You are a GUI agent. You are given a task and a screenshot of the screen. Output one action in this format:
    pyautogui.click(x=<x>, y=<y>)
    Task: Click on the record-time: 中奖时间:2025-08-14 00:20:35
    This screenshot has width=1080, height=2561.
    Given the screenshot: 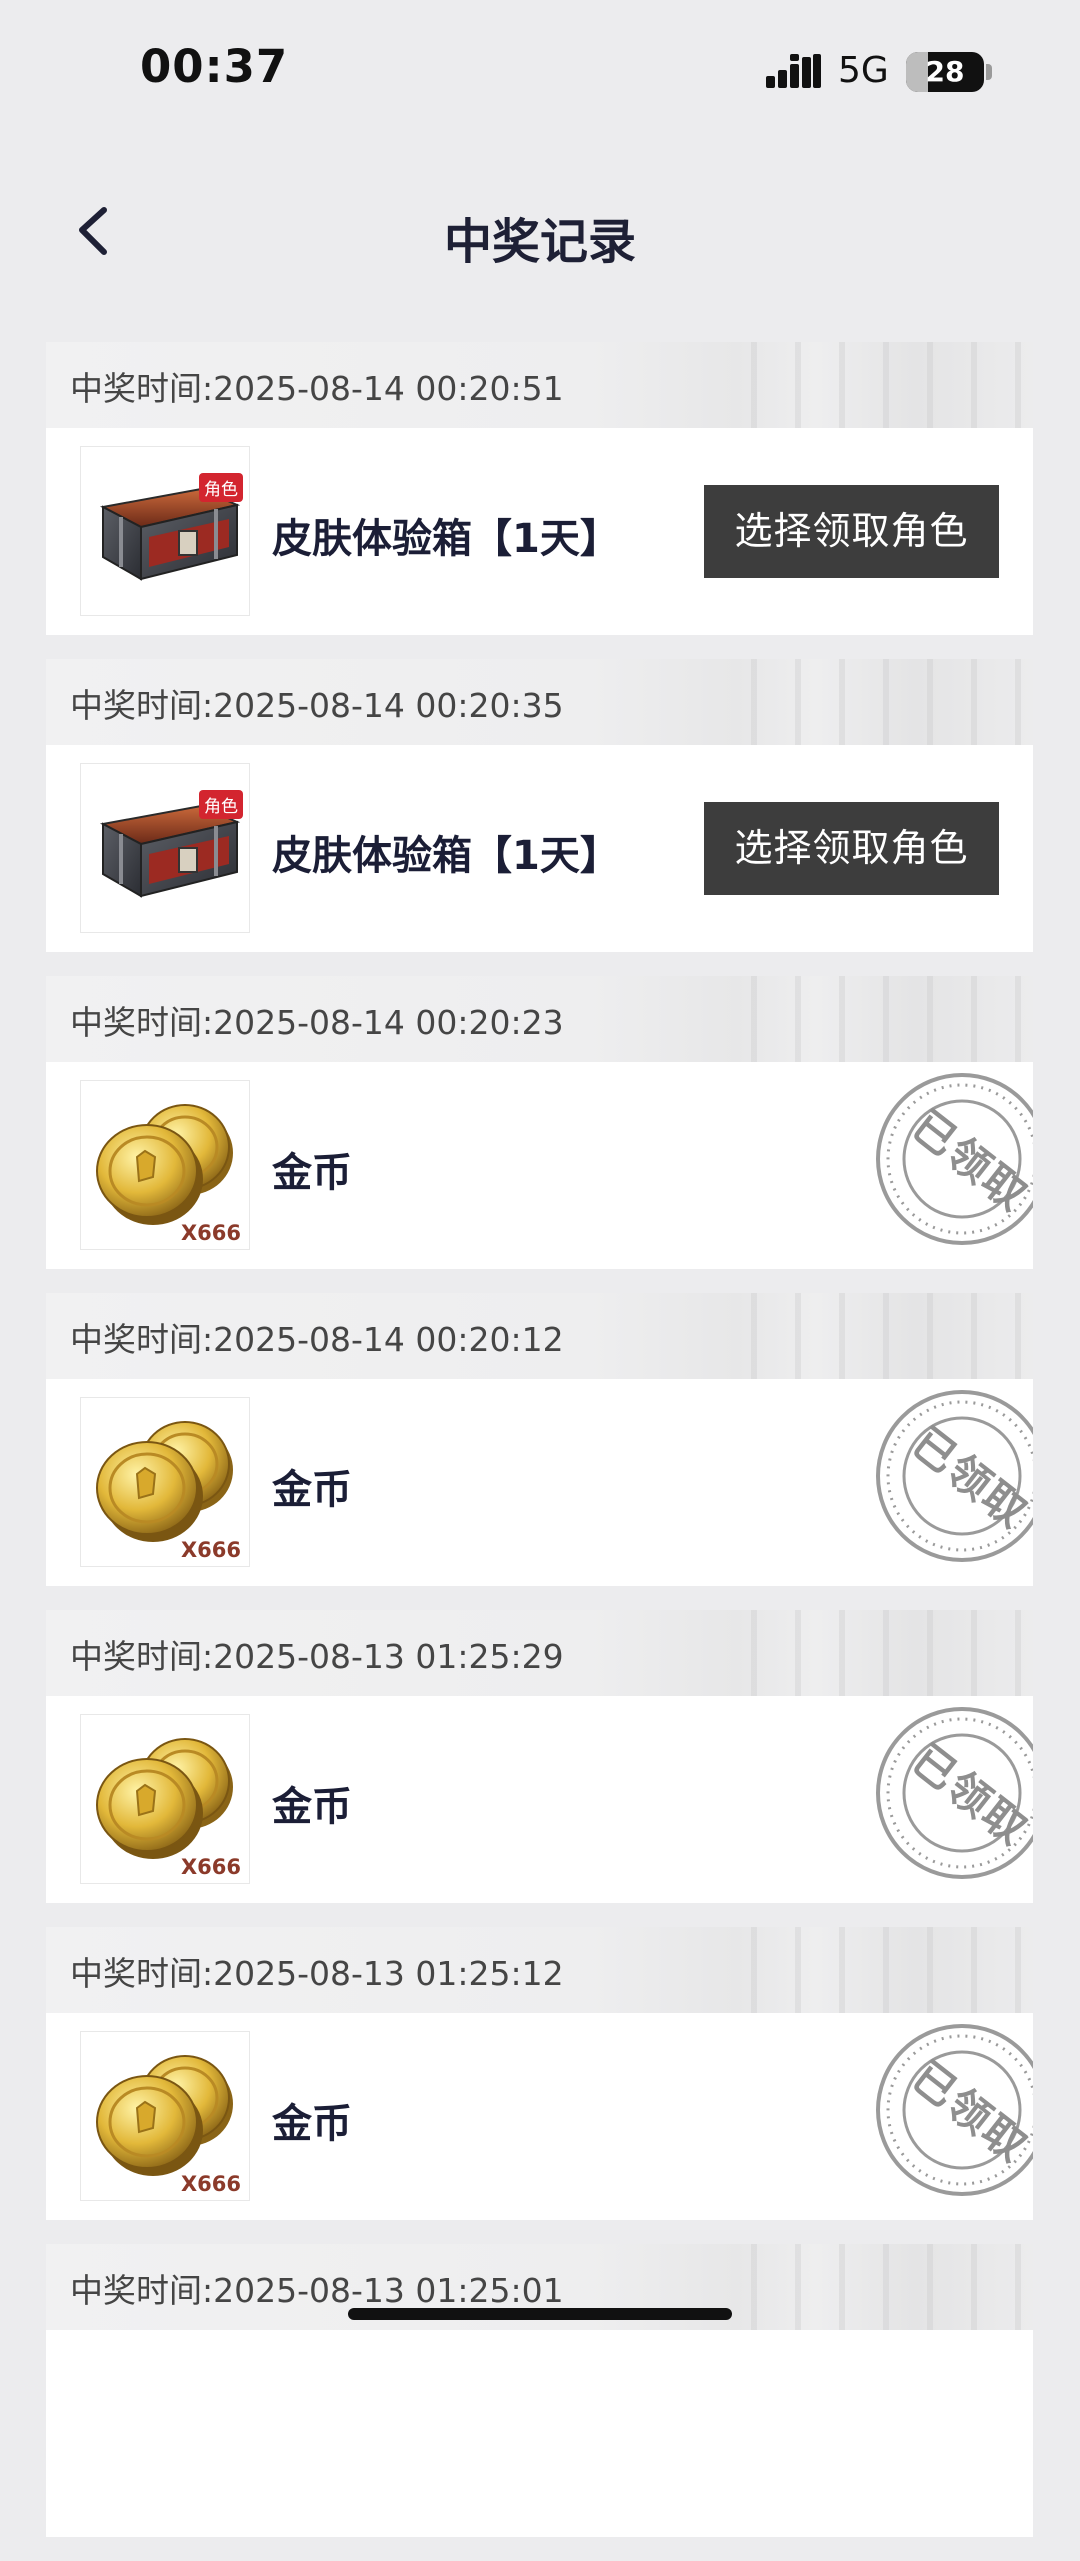 What is the action you would take?
    pyautogui.click(x=317, y=705)
    